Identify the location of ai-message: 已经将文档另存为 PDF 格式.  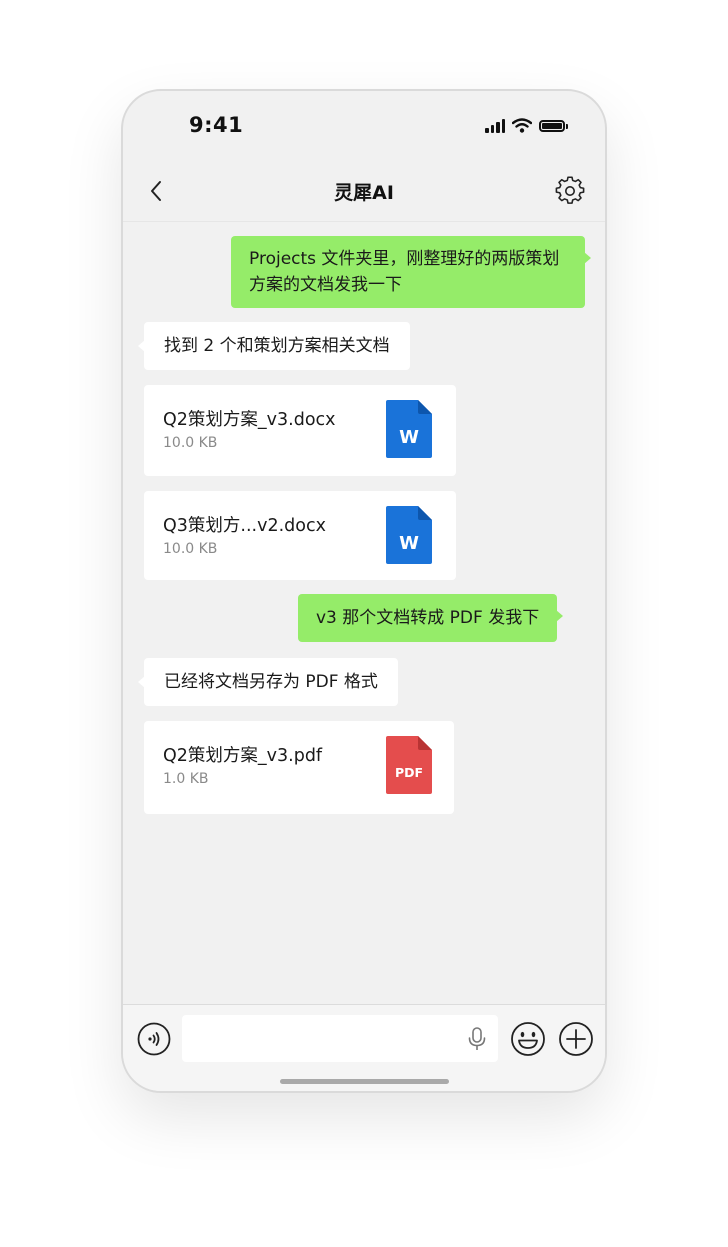
(268, 682).